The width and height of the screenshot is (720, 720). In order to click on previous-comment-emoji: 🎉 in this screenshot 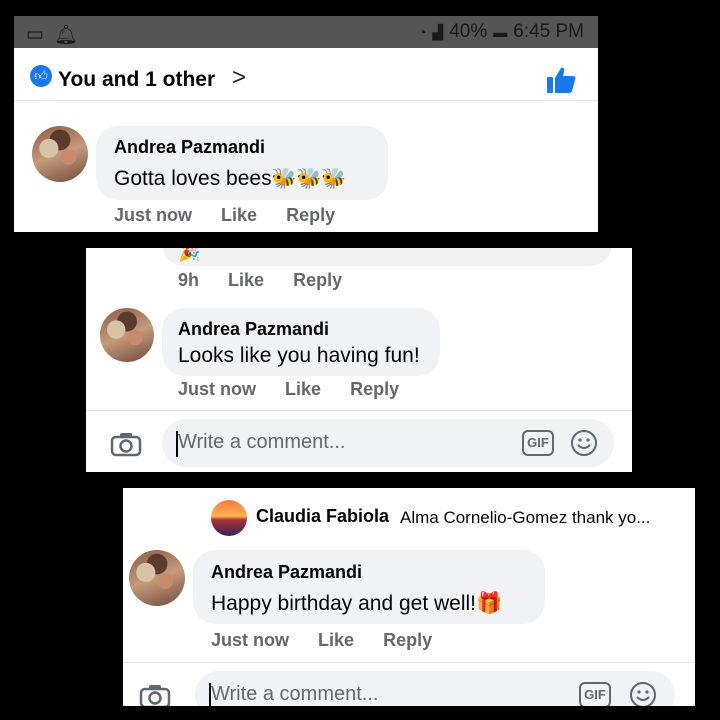, I will do `click(189, 255)`.